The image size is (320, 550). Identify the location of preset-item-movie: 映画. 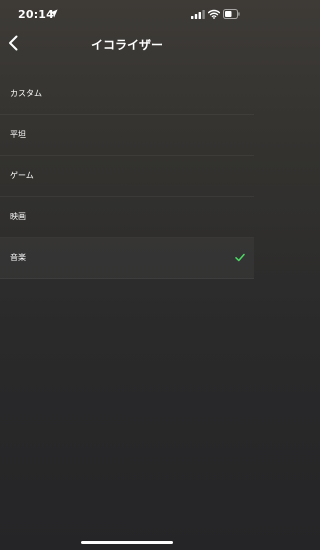
(127, 217).